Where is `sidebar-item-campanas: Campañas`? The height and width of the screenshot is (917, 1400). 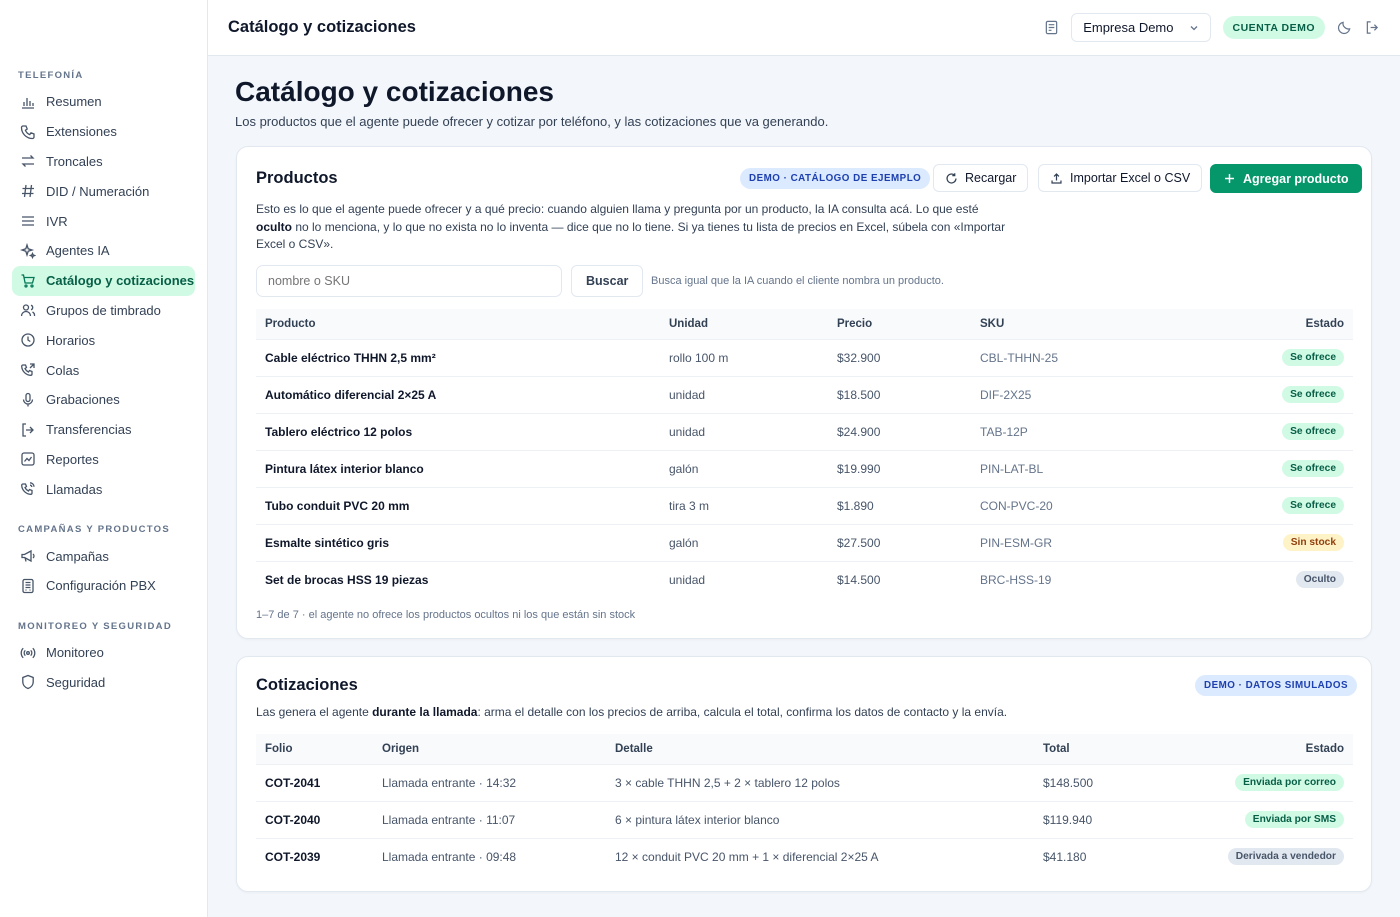
sidebar-item-campanas: Campañas is located at coordinates (103, 556).